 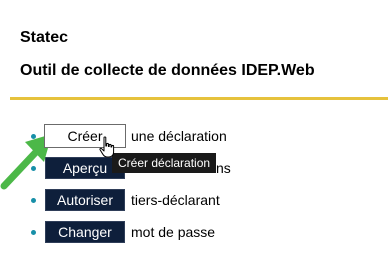 I want to click on authorize-label: tiers-déclarant, so click(x=175, y=200).